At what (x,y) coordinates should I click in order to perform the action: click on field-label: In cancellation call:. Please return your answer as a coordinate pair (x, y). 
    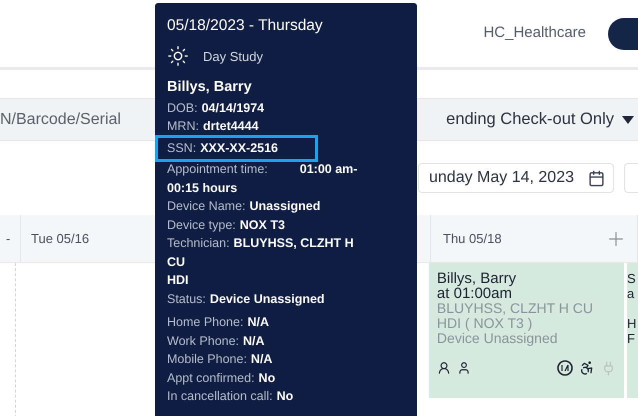
    Looking at the image, I should click on (220, 397).